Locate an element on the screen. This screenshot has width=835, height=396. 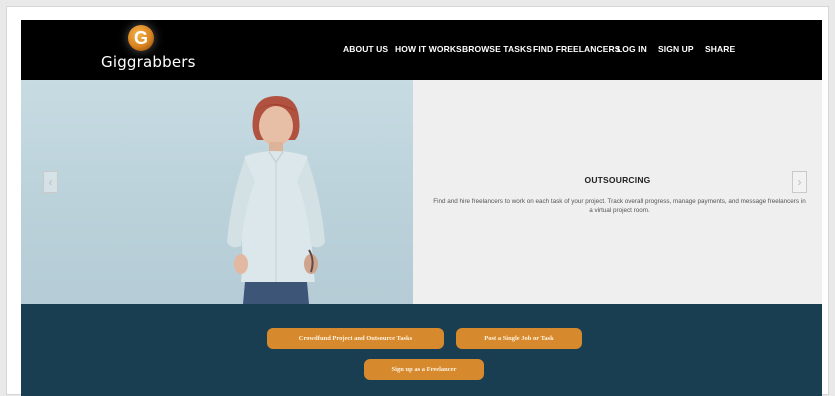
slide-title: OUTSOURCING is located at coordinates (617, 180).